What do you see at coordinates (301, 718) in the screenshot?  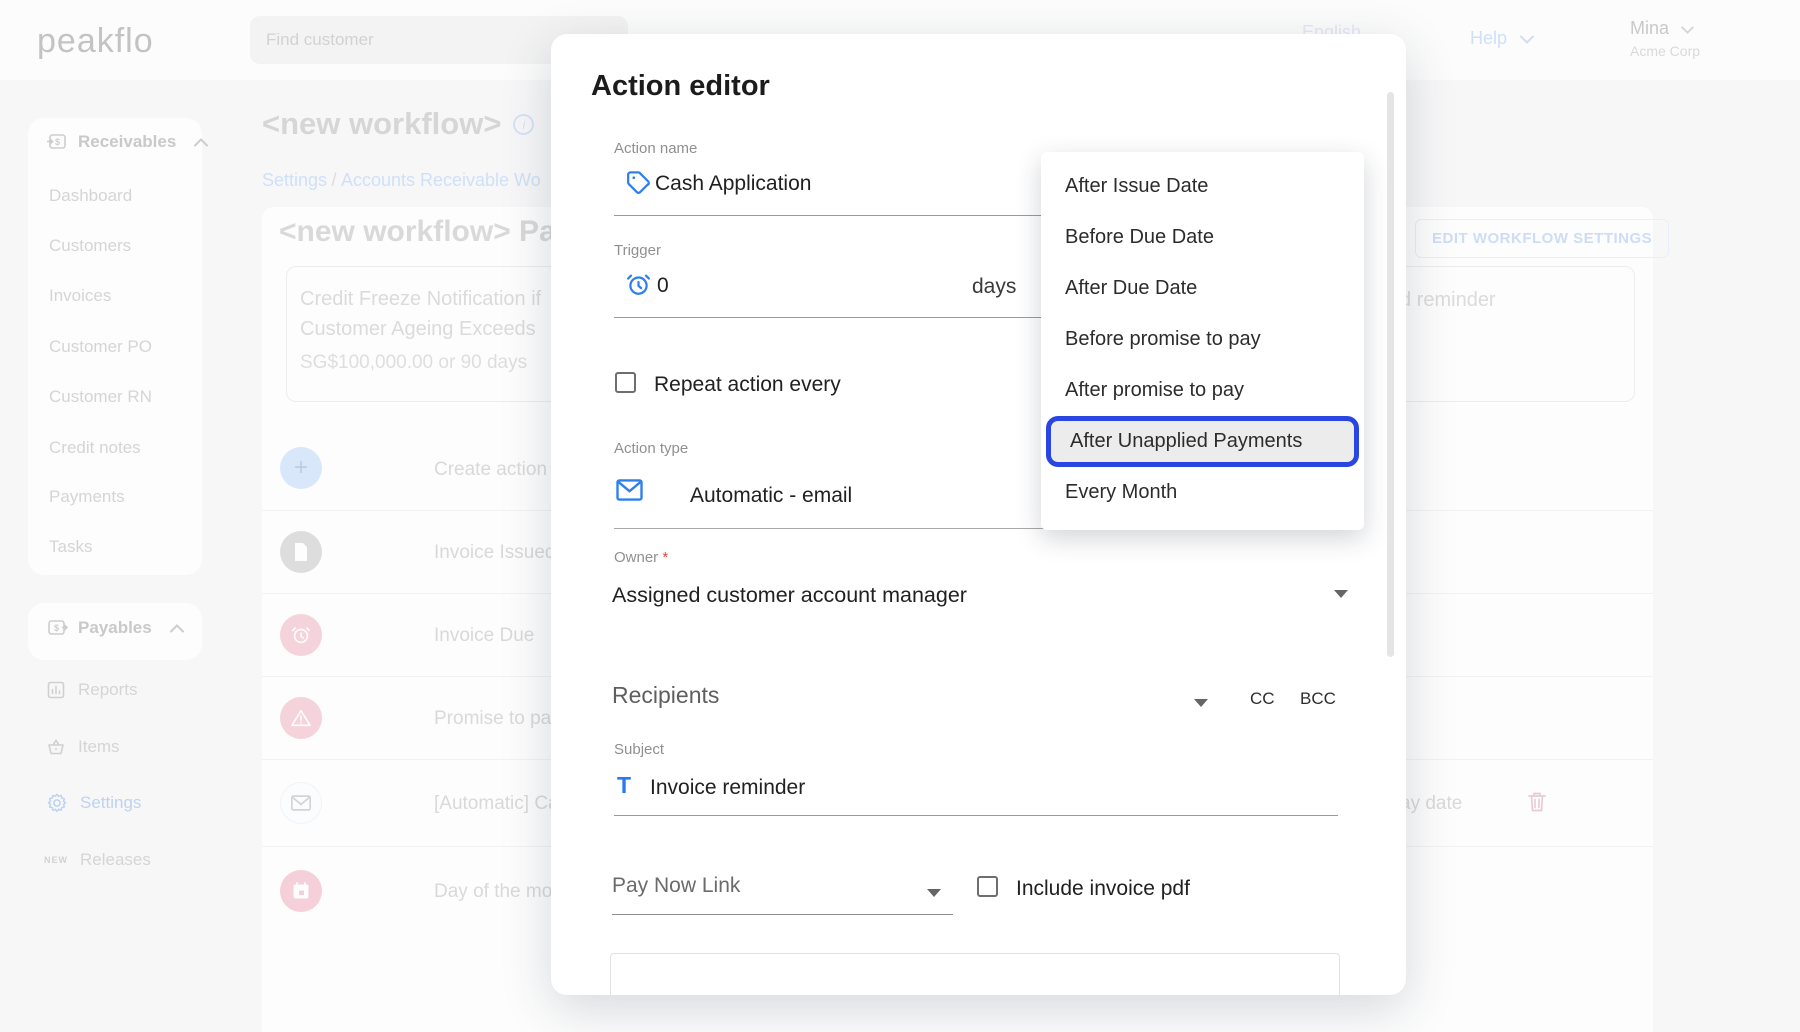 I see `warning-icon` at bounding box center [301, 718].